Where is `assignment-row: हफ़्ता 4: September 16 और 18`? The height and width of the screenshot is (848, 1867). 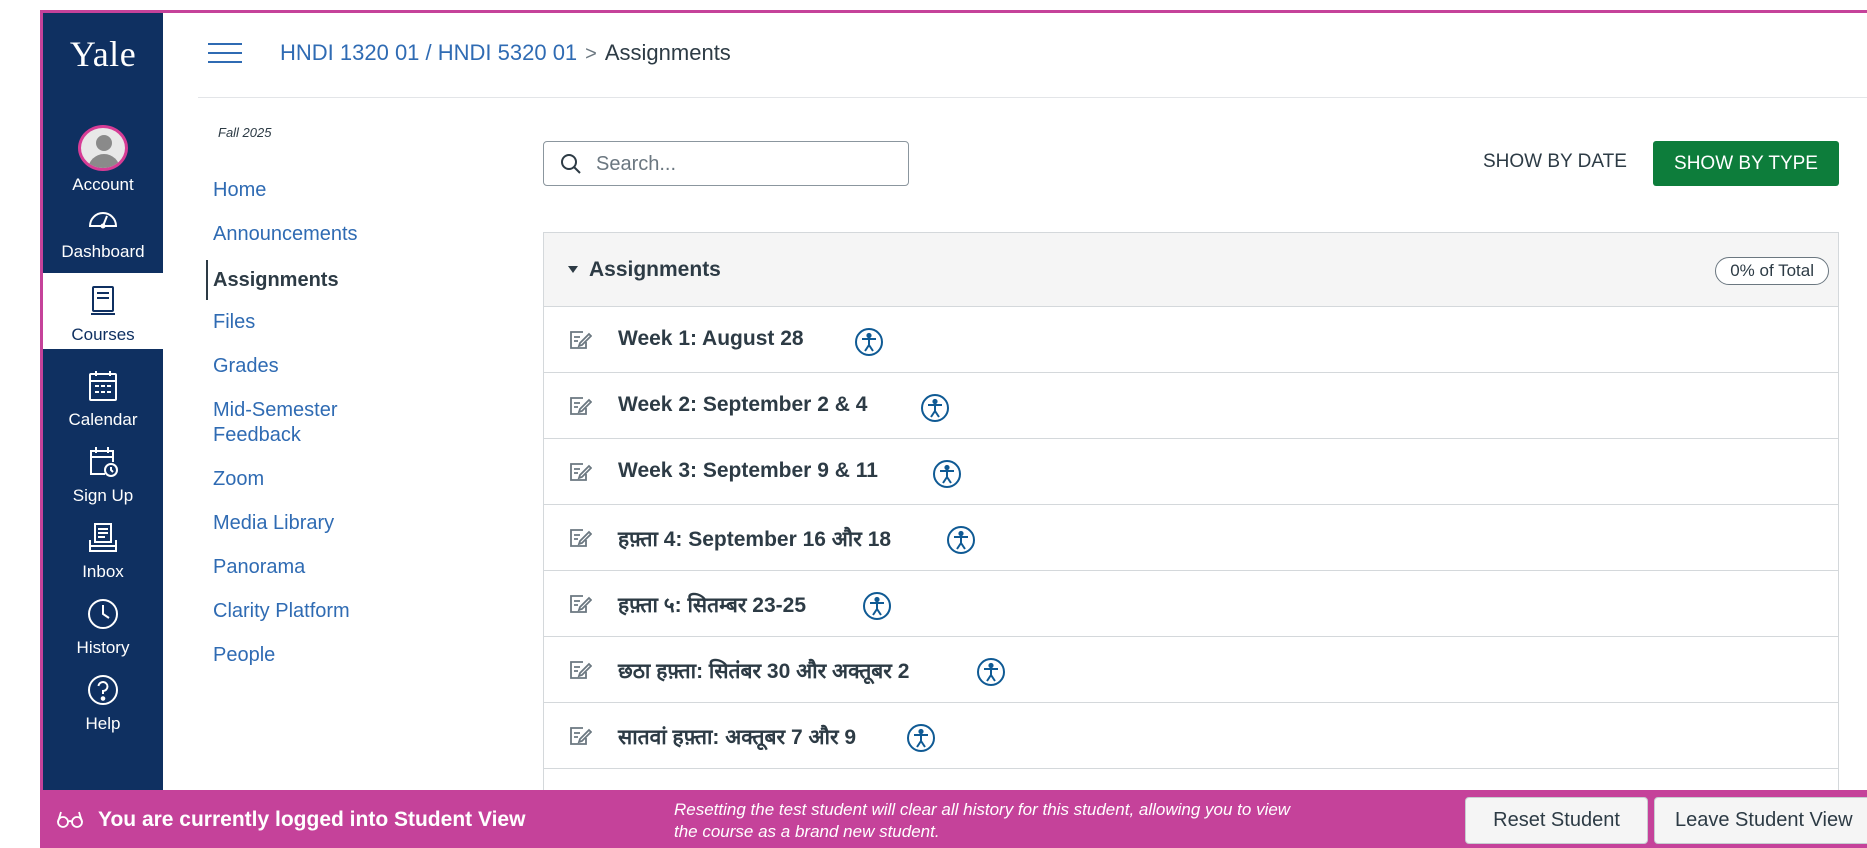
assignment-row: हफ़्ता 4: September 16 और 18 is located at coordinates (1191, 538).